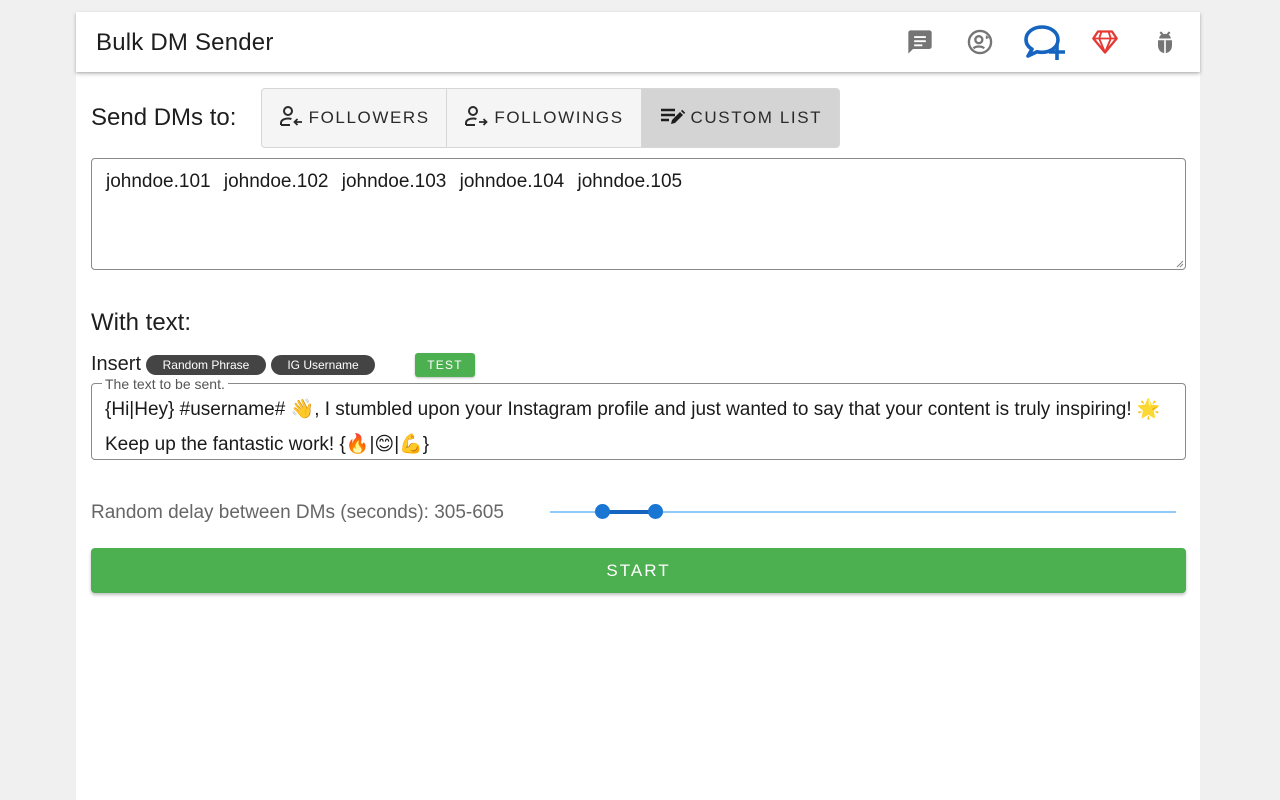 The width and height of the screenshot is (1280, 800). Describe the element at coordinates (165, 384) in the screenshot. I see `message-field-label: The text to be sent.` at that location.